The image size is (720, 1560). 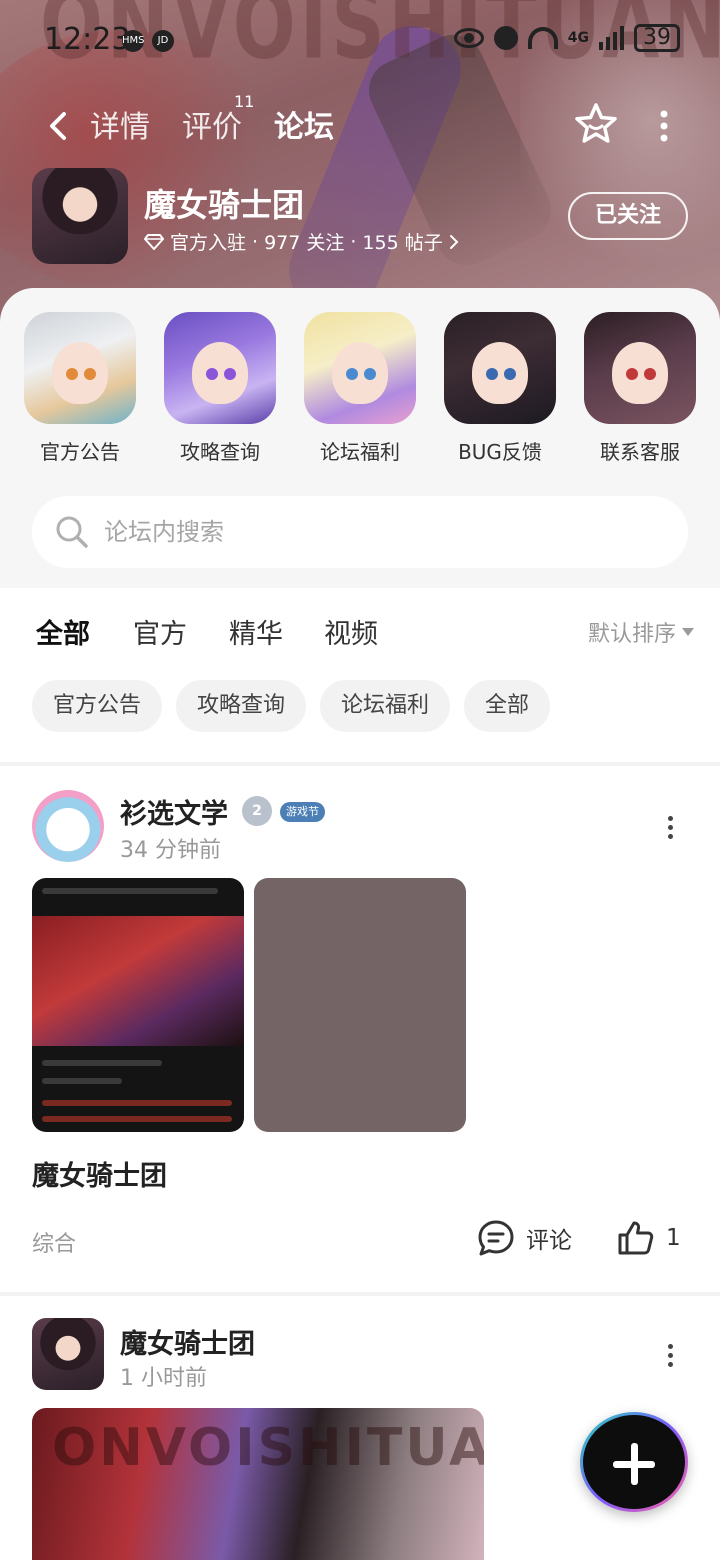 What do you see at coordinates (154, 241) in the screenshot?
I see `verified-diamond-icon` at bounding box center [154, 241].